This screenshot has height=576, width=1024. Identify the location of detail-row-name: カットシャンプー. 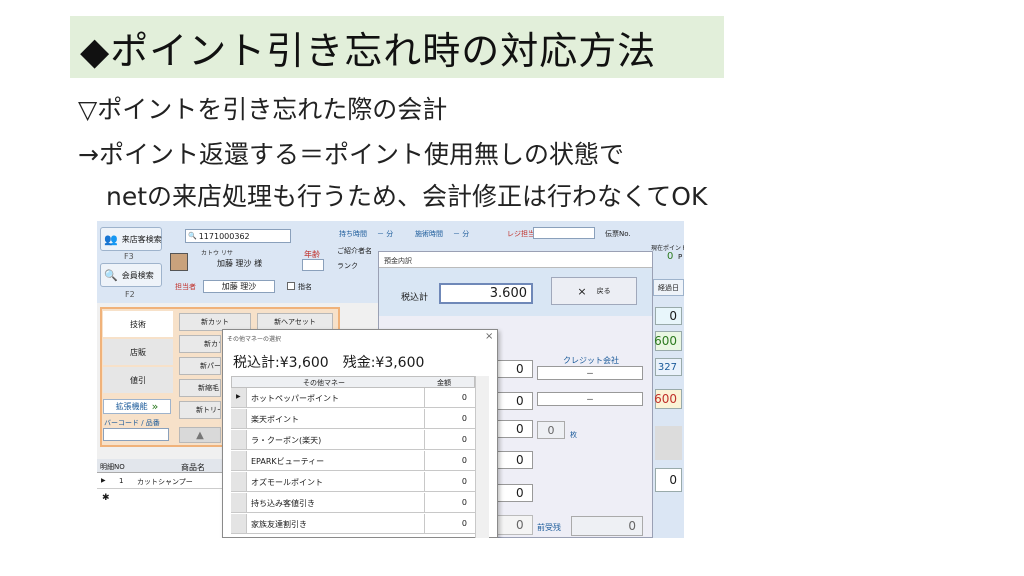
(165, 482).